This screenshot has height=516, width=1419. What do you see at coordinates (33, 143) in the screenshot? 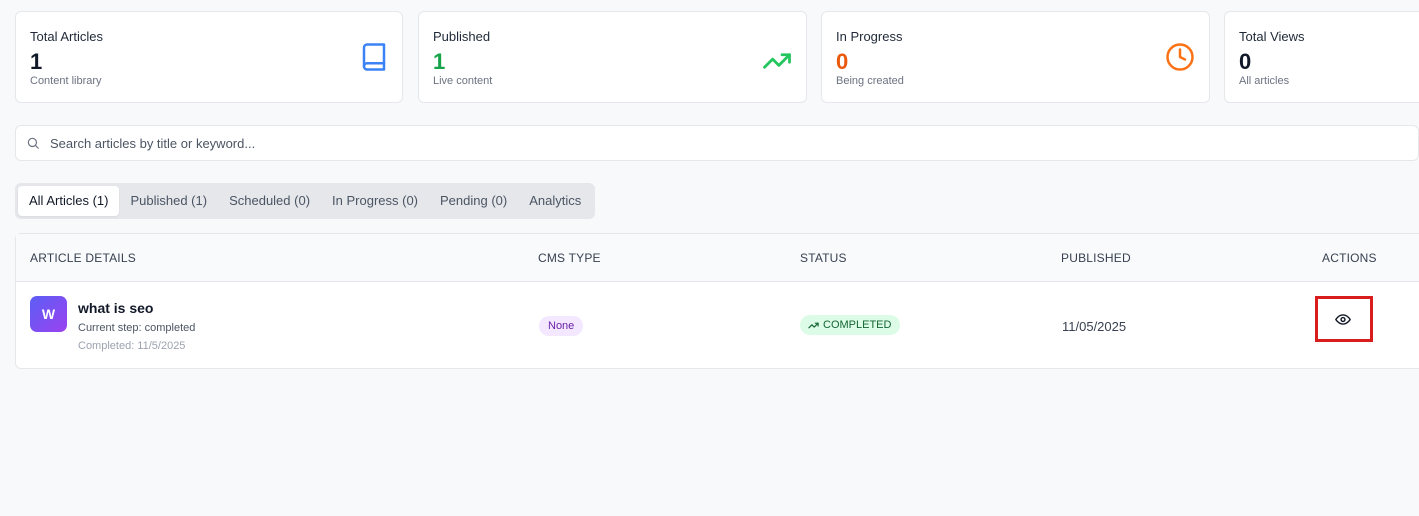
I see `search-icon` at bounding box center [33, 143].